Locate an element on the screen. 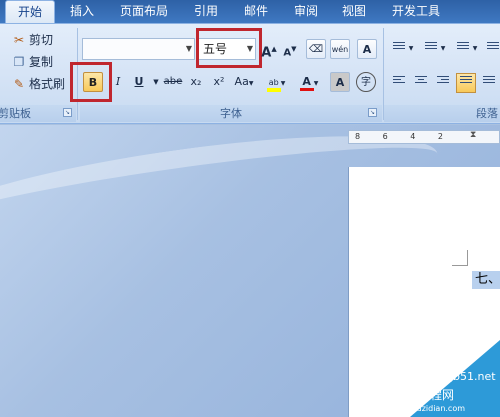 The height and width of the screenshot is (417, 500). tab-view: 视图 is located at coordinates (354, 11).